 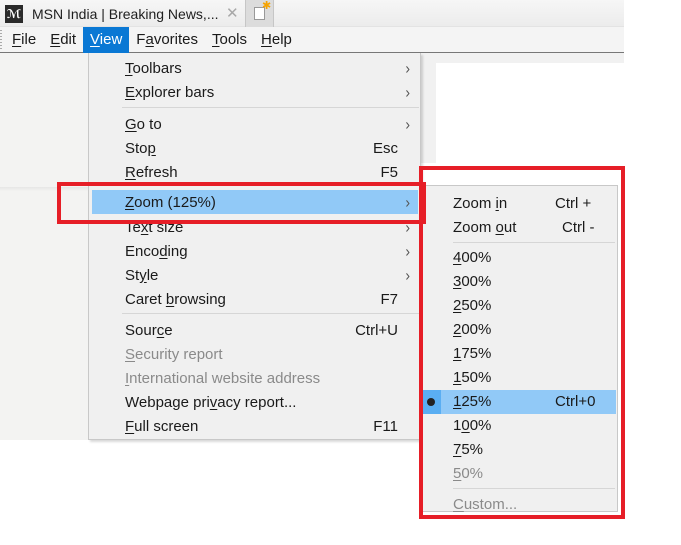 I want to click on zoom-option-175: 175%, so click(x=518, y=354).